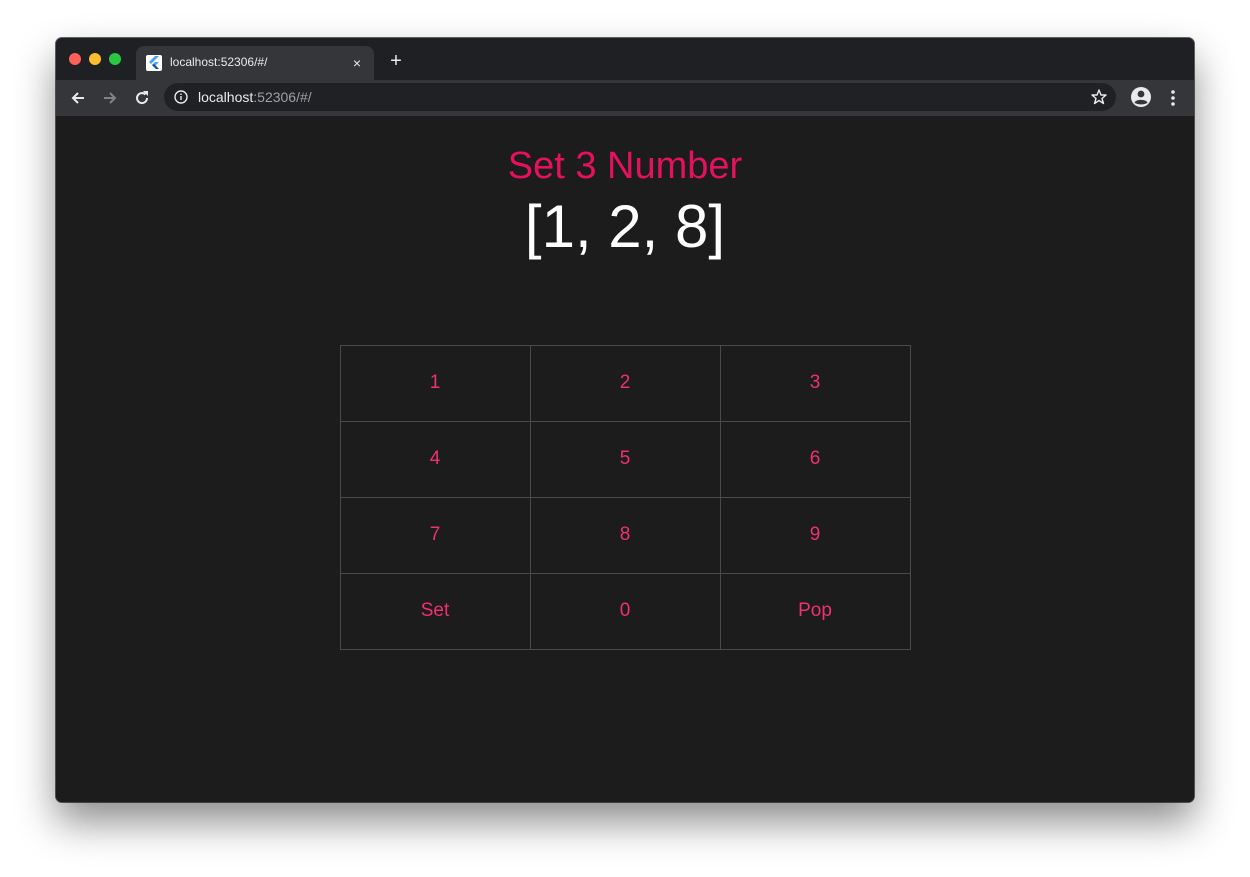  Describe the element at coordinates (226, 97) in the screenshot. I see `url-host: localhost` at that location.